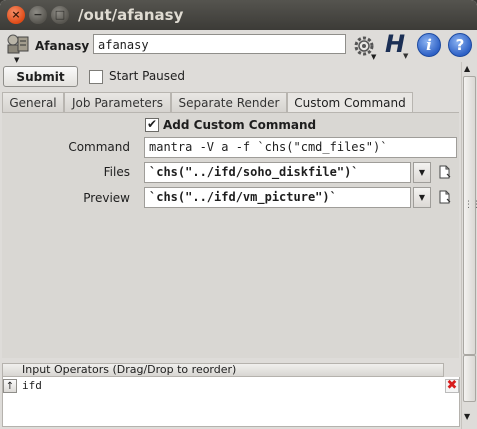  Describe the element at coordinates (452, 386) in the screenshot. I see `delete-operator-icon: ✖` at that location.